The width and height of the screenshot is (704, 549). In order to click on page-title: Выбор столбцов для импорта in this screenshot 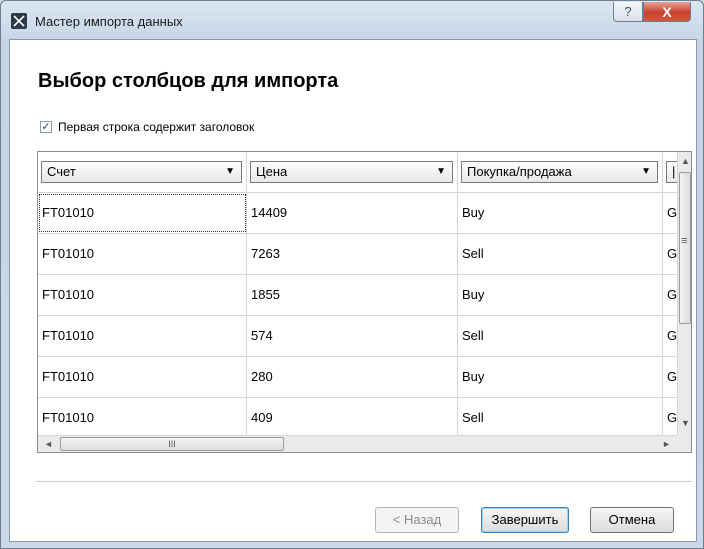, I will do `click(188, 81)`.